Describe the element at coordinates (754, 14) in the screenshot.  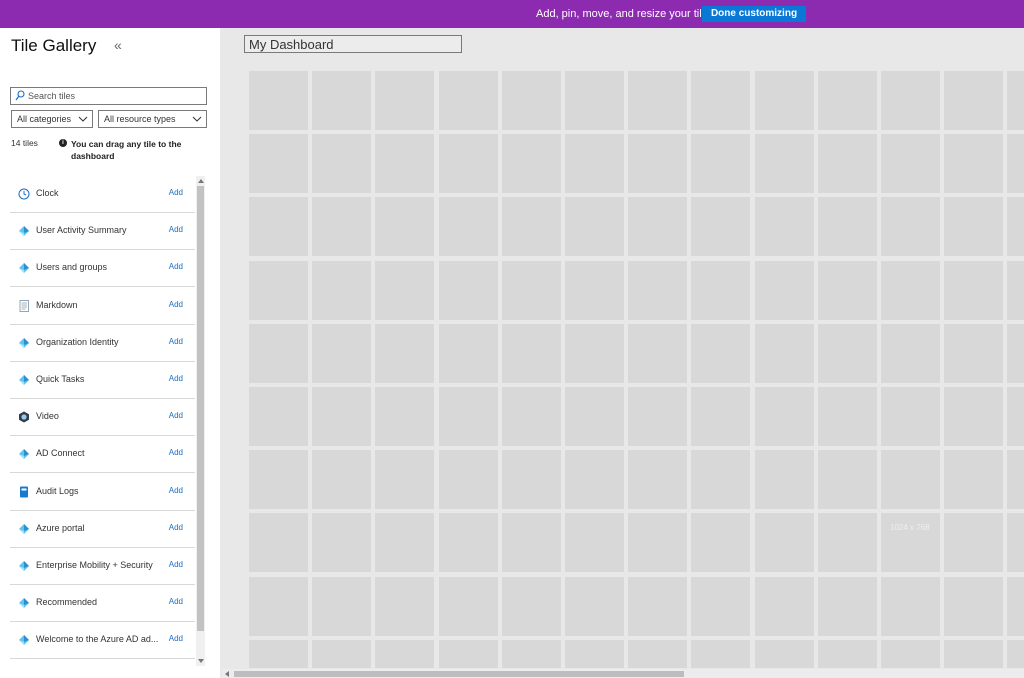
I see `done-customizing-button: Done customizing` at that location.